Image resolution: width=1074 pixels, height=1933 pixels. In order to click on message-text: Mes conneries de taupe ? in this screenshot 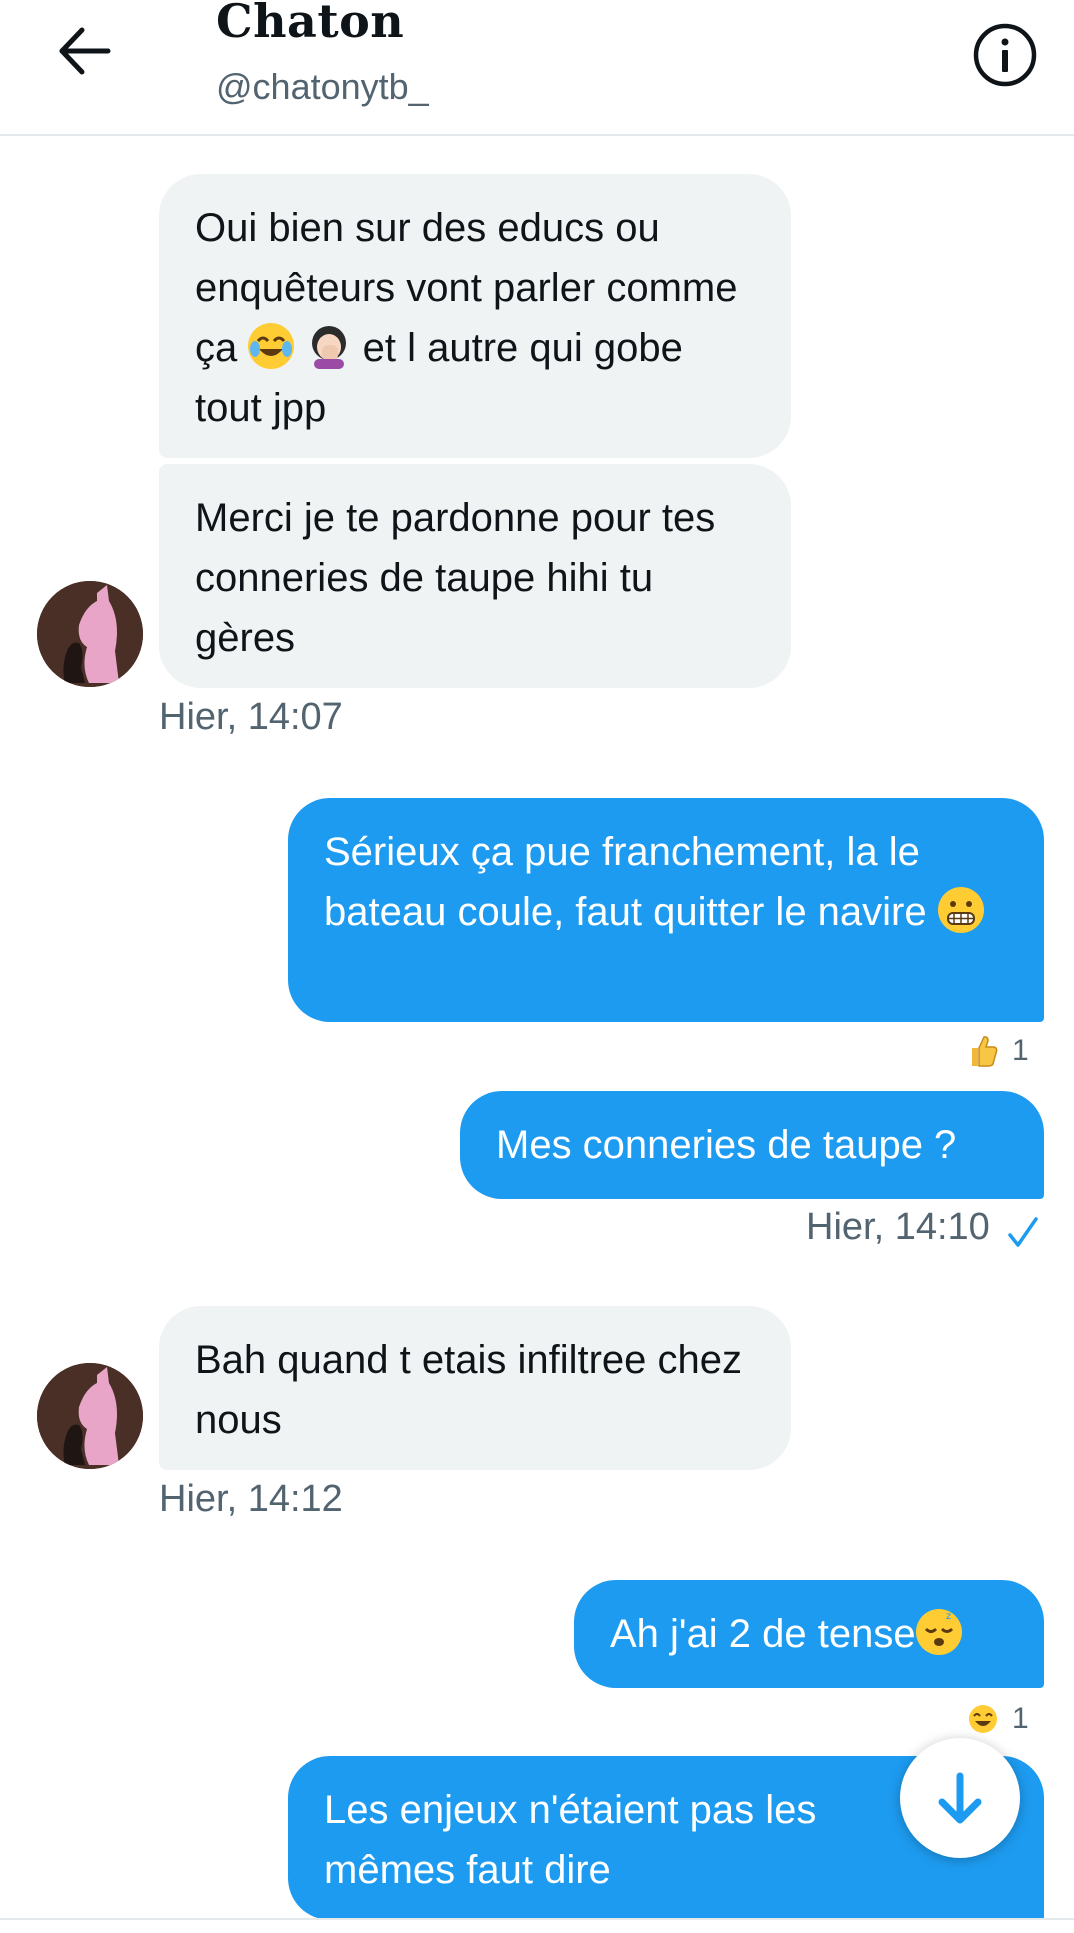, I will do `click(726, 1145)`.